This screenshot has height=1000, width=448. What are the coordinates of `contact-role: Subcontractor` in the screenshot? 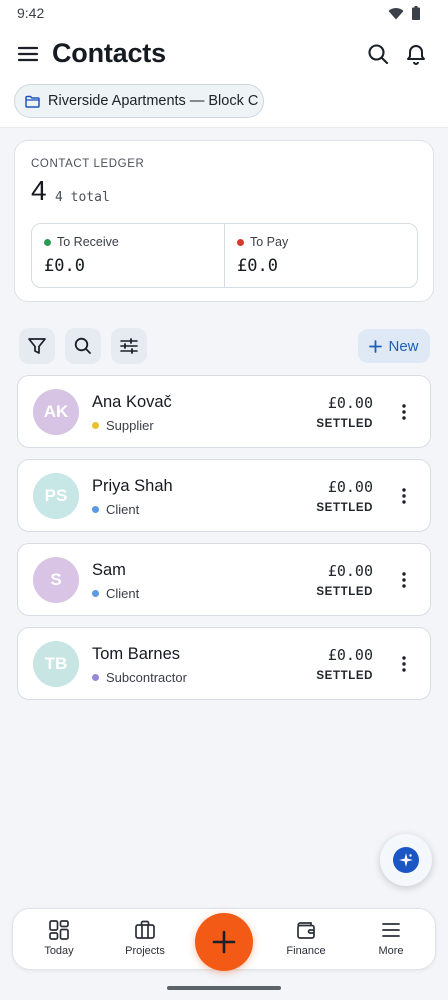 It's located at (139, 677).